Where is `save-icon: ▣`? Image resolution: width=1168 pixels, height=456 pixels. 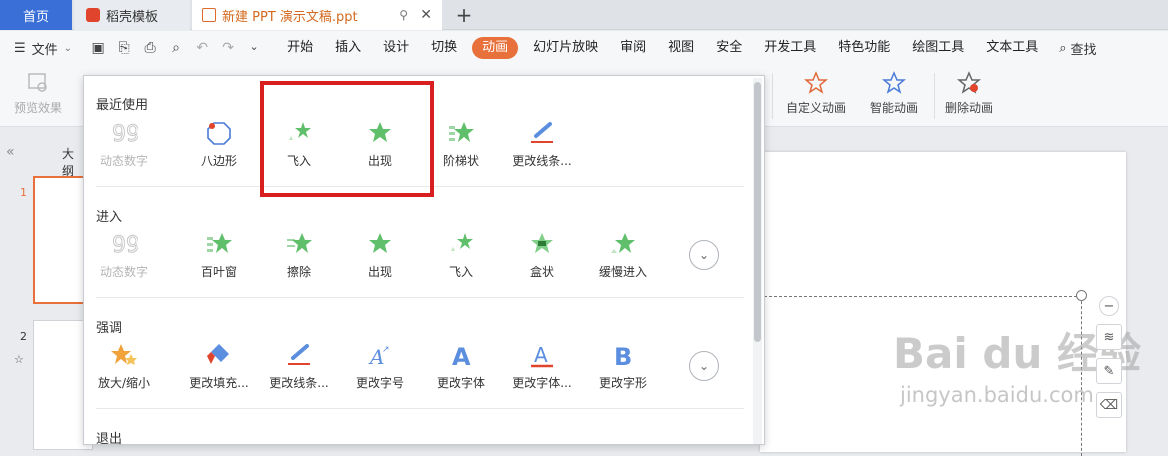 save-icon: ▣ is located at coordinates (98, 48).